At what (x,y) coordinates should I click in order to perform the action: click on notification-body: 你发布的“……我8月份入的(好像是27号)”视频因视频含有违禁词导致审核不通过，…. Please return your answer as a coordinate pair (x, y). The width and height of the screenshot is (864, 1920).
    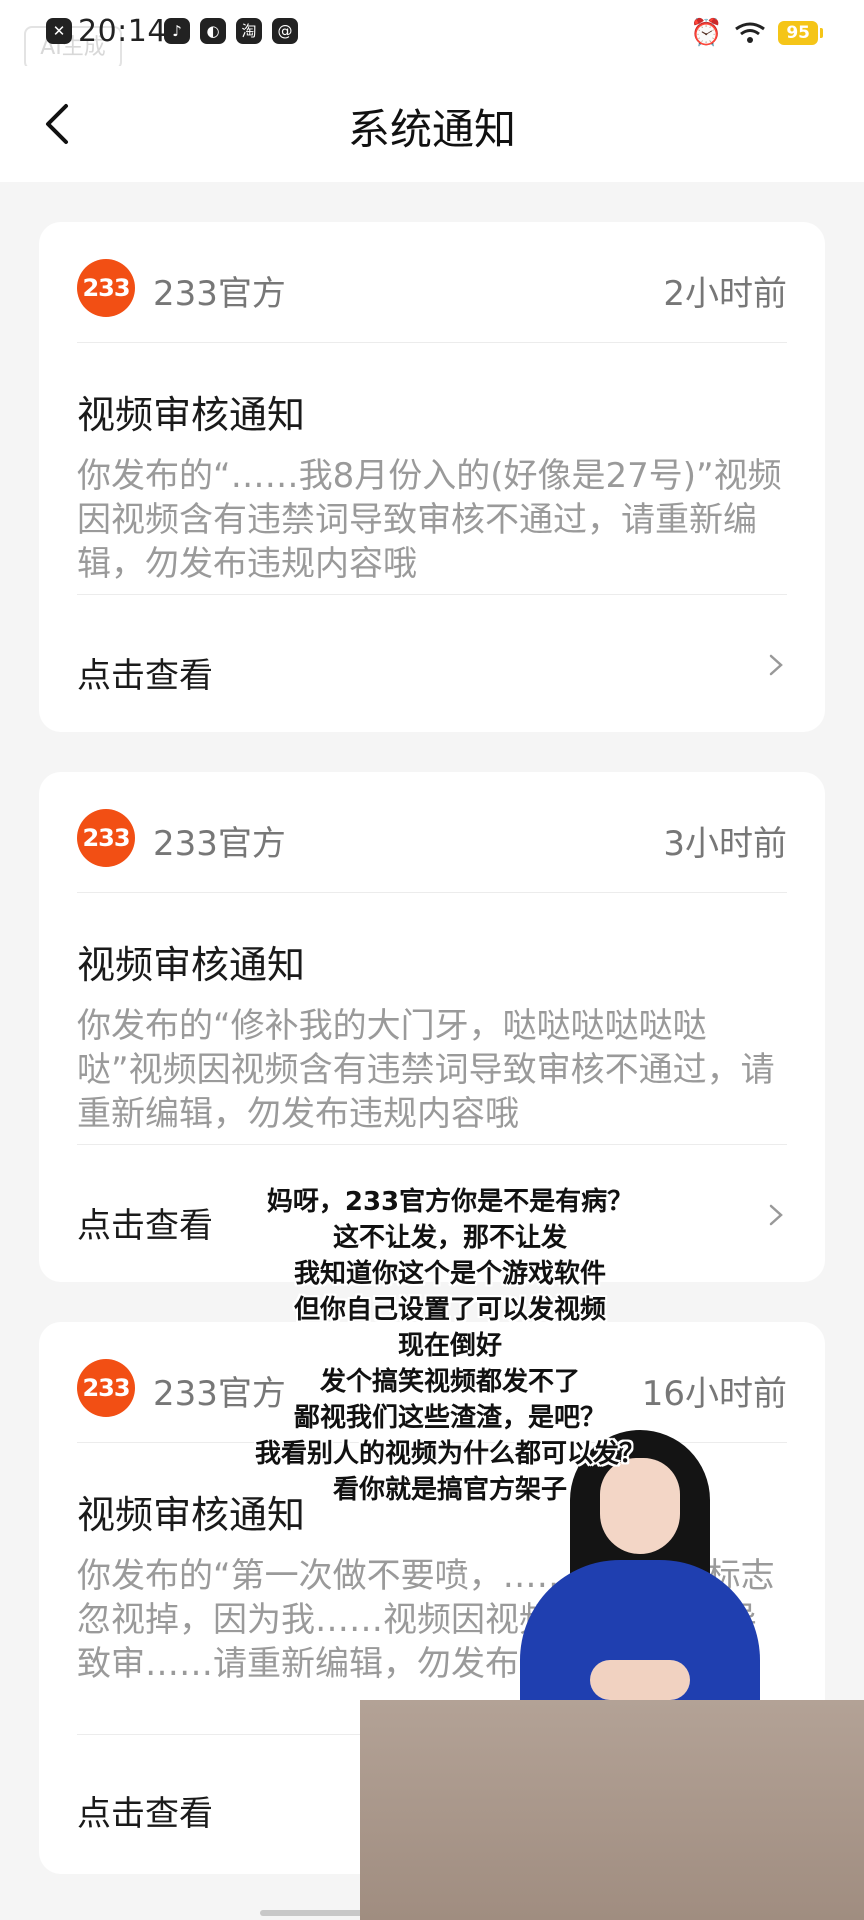
    Looking at the image, I should click on (432, 524).